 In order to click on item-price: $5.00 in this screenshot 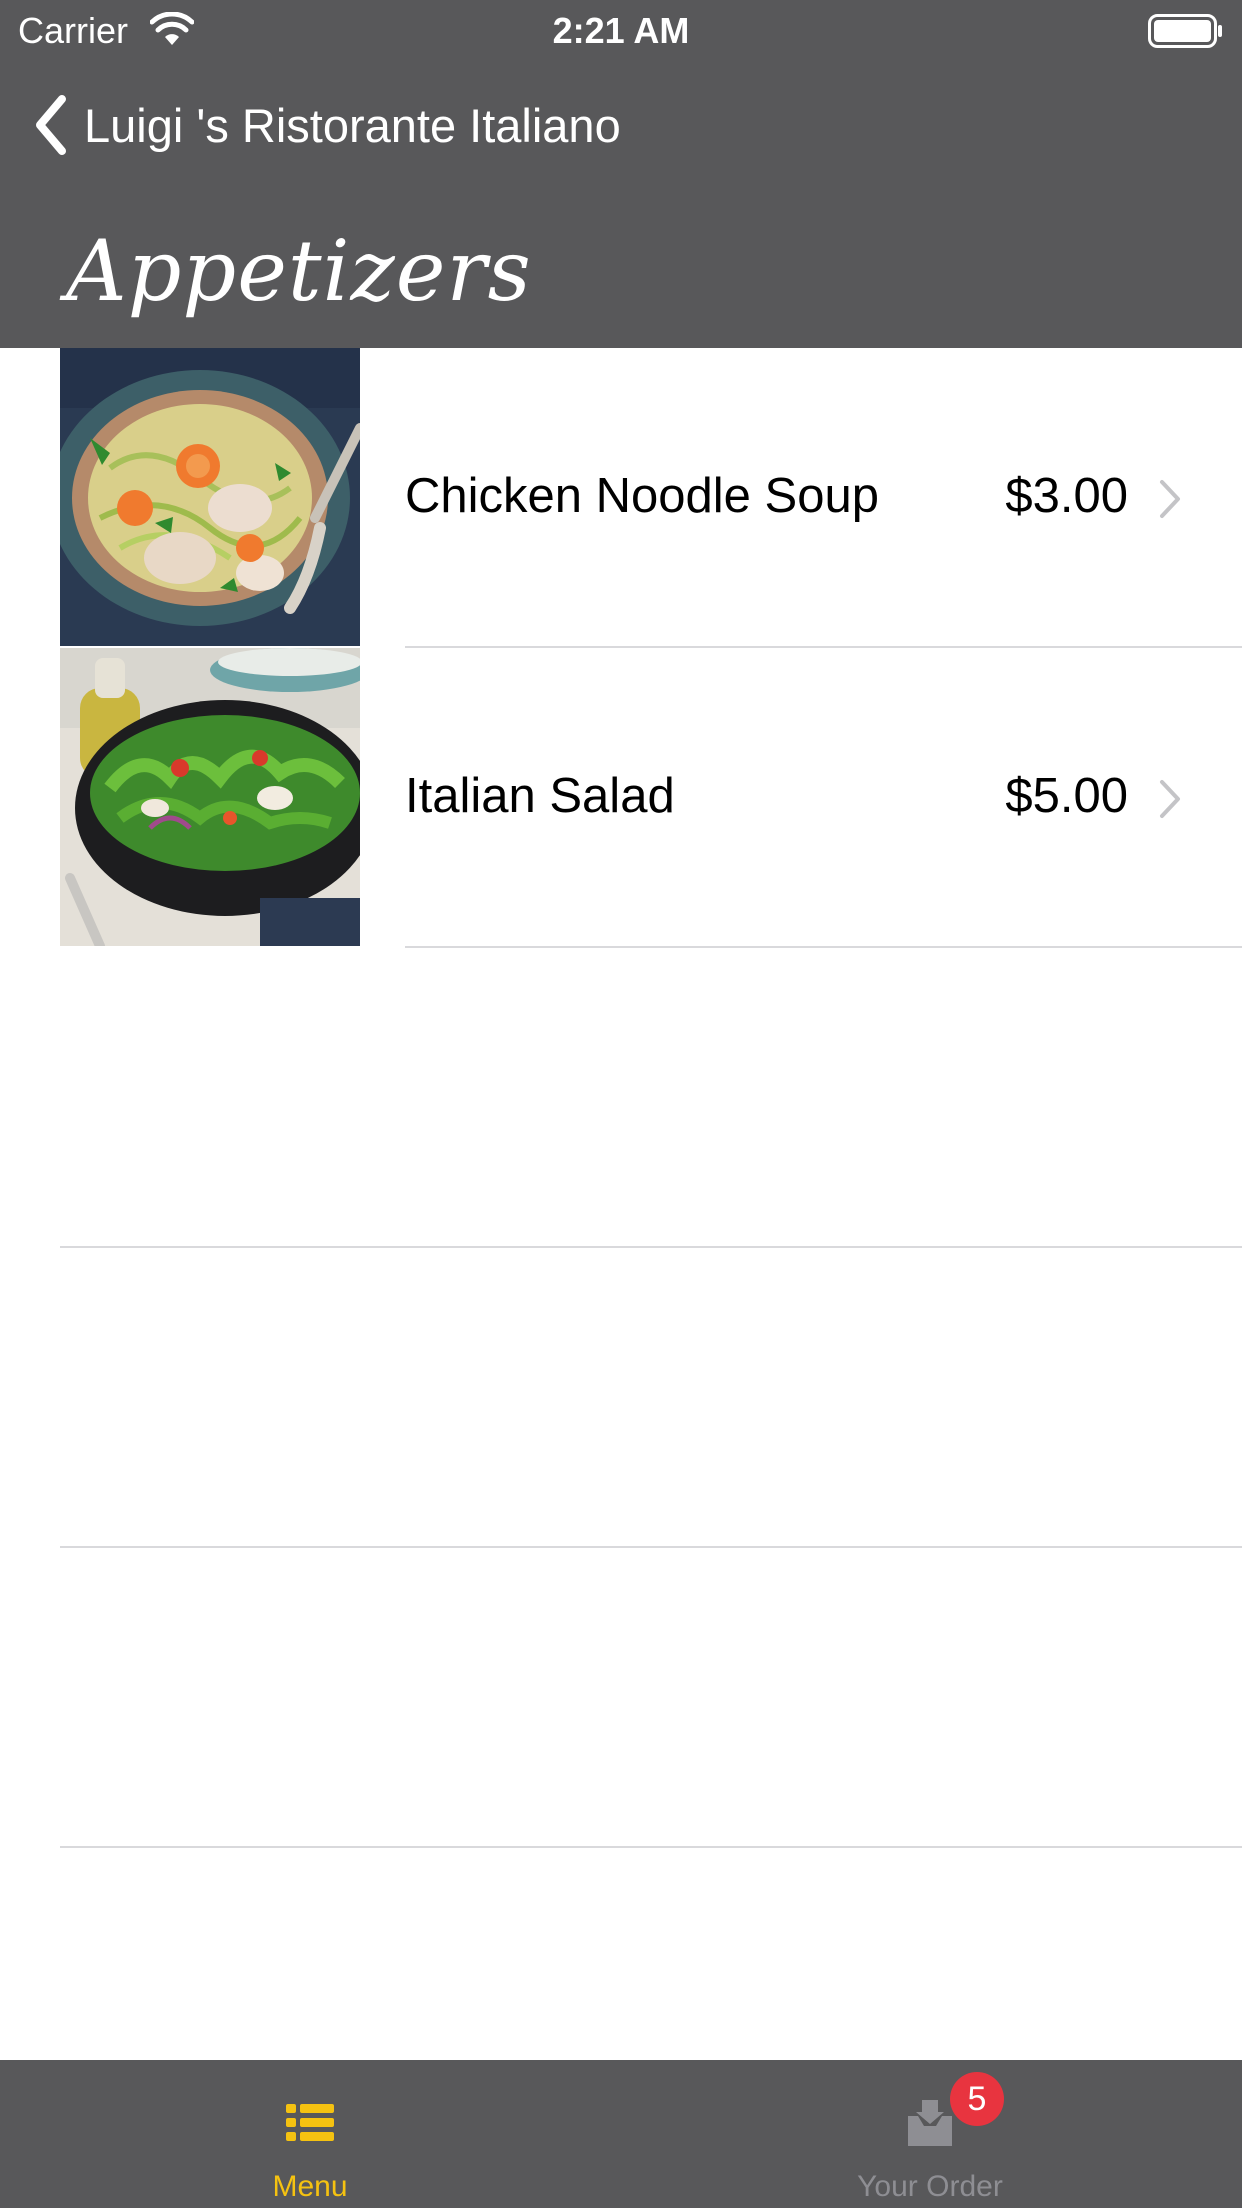, I will do `click(1066, 796)`.